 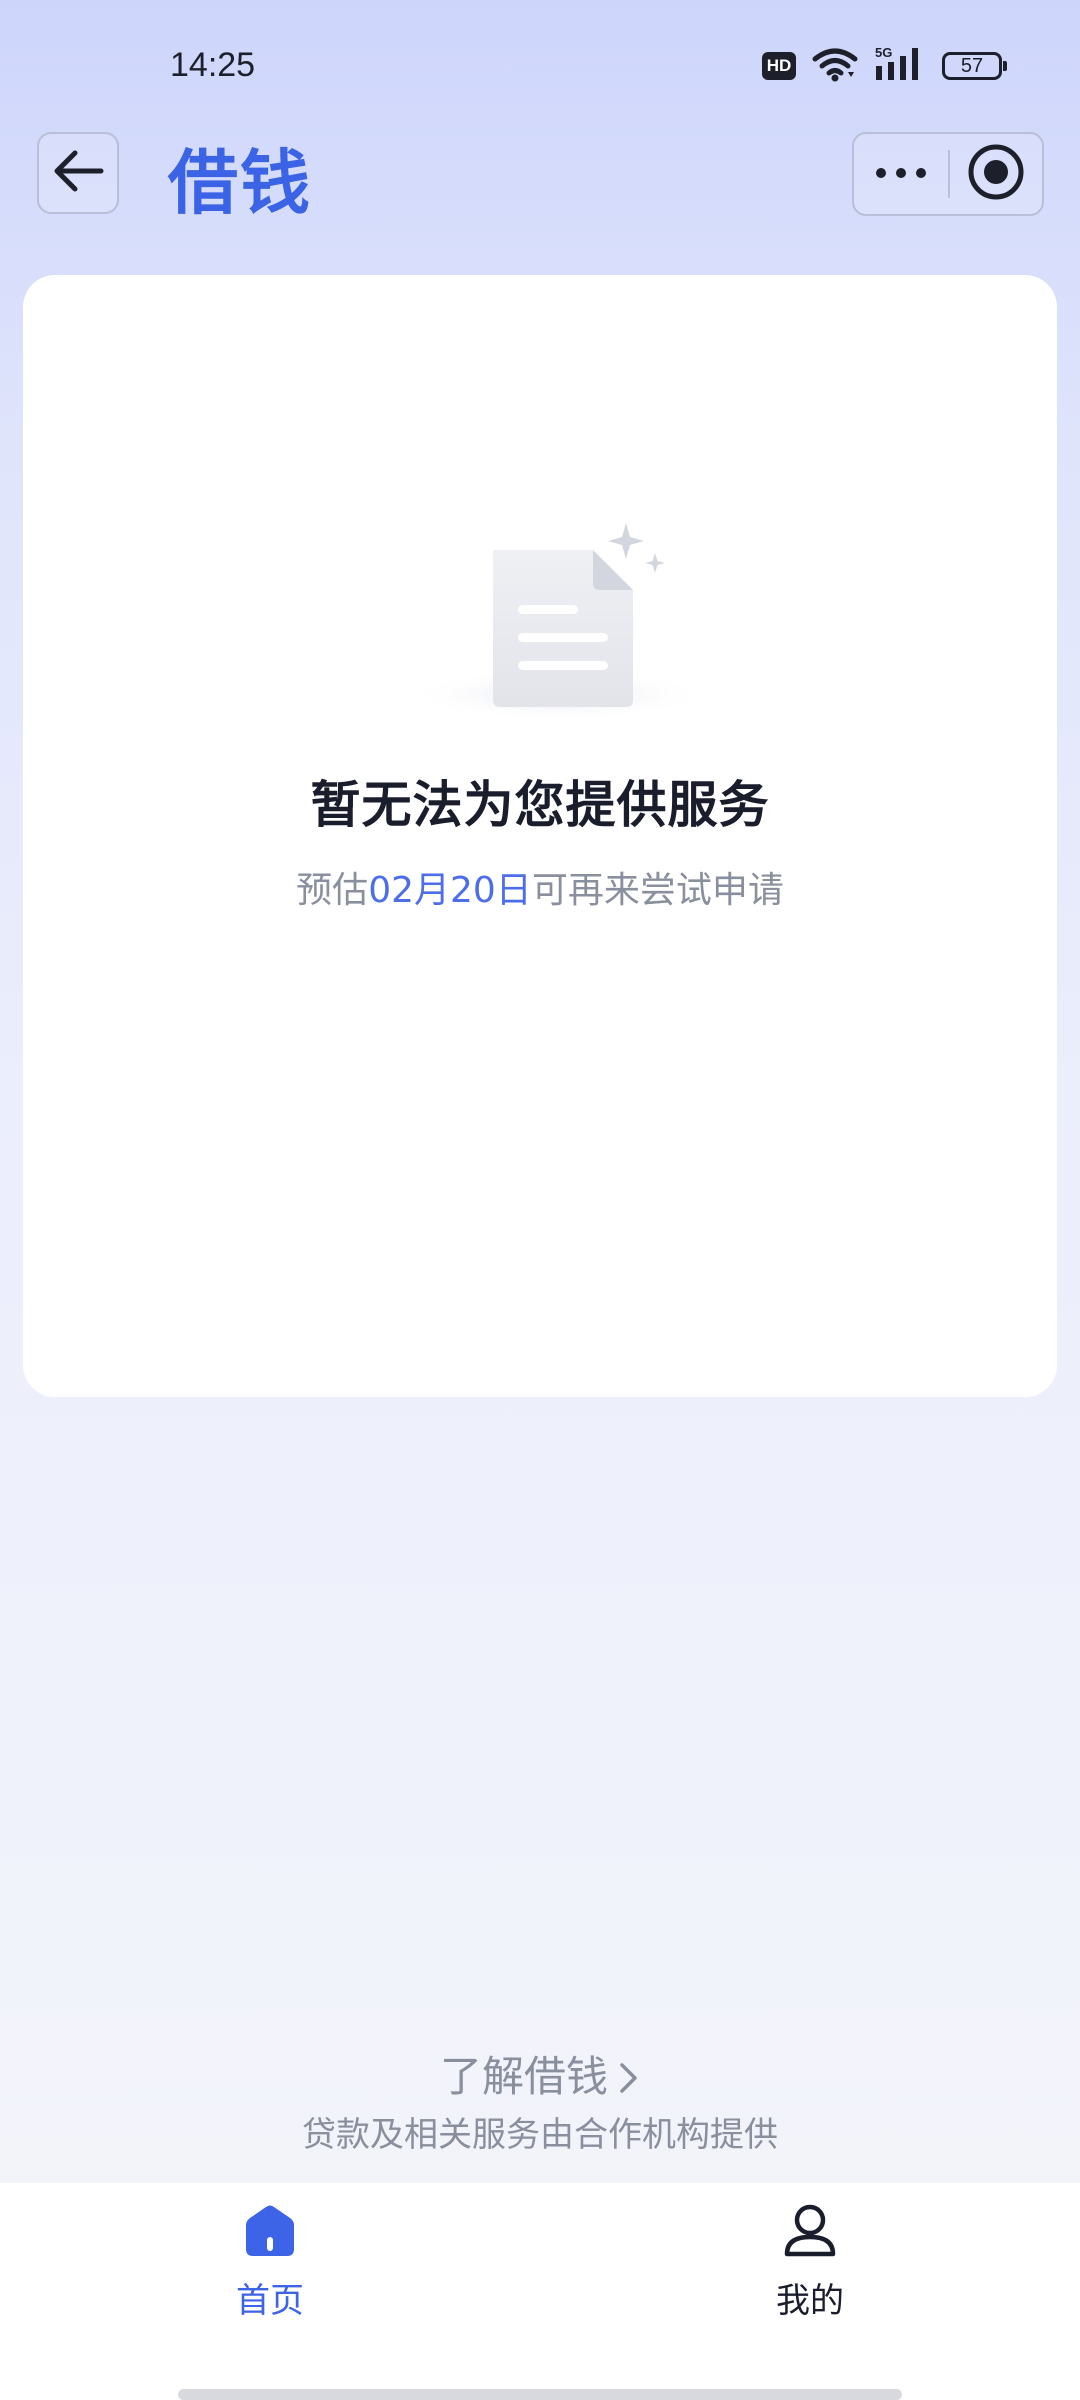 I want to click on signal-5g-icon: 5G, so click(x=900, y=66).